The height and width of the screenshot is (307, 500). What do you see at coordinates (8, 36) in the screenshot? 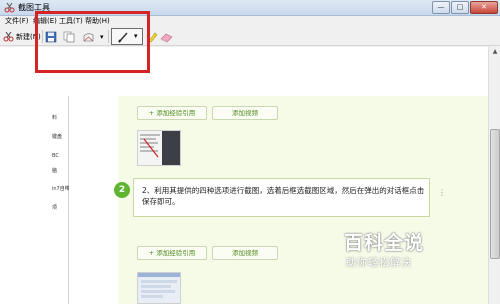
I see `scissors-icon` at bounding box center [8, 36].